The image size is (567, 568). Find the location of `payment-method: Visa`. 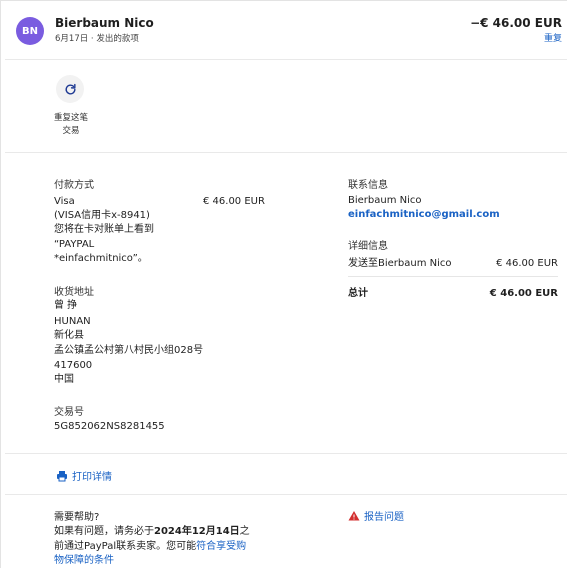

payment-method: Visa is located at coordinates (64, 201).